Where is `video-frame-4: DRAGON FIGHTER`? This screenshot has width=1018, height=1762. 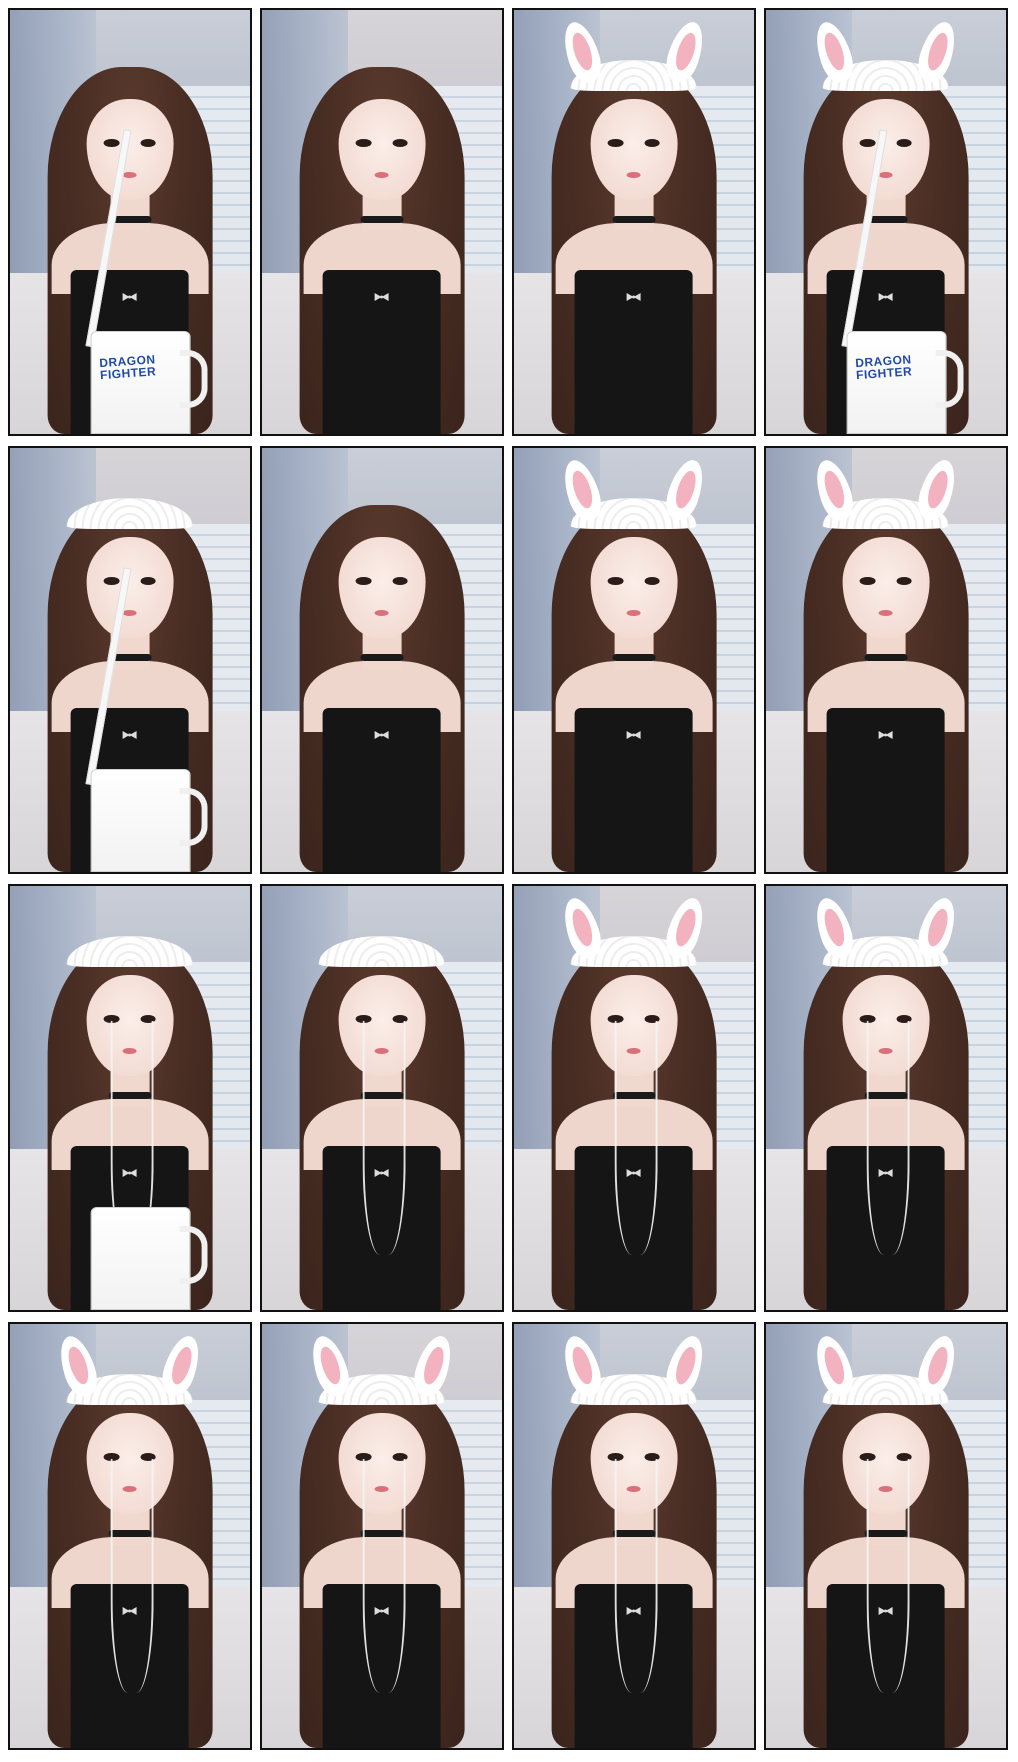
video-frame-4: DRAGON FIGHTER is located at coordinates (886, 222).